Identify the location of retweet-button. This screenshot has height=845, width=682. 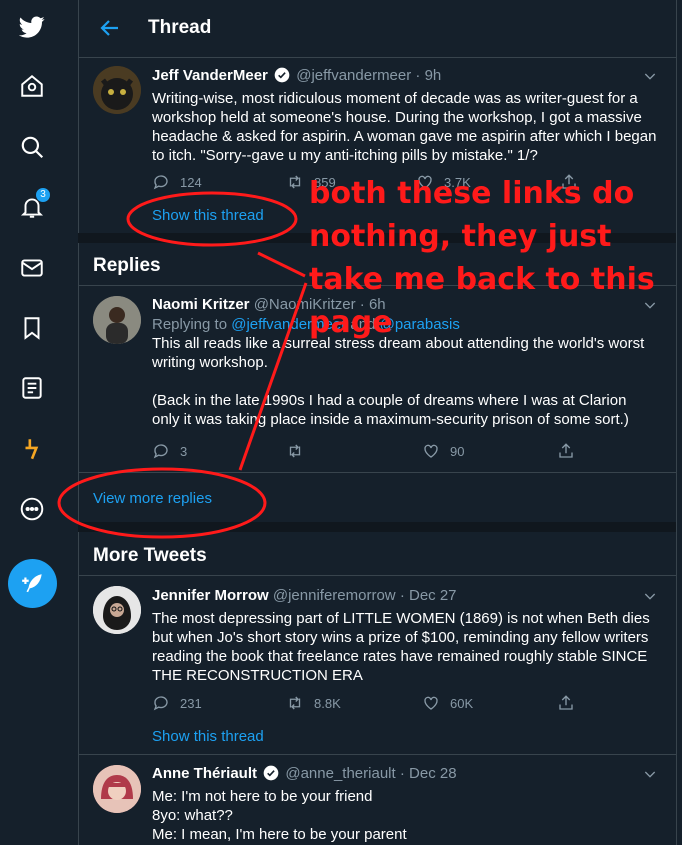
(300, 451).